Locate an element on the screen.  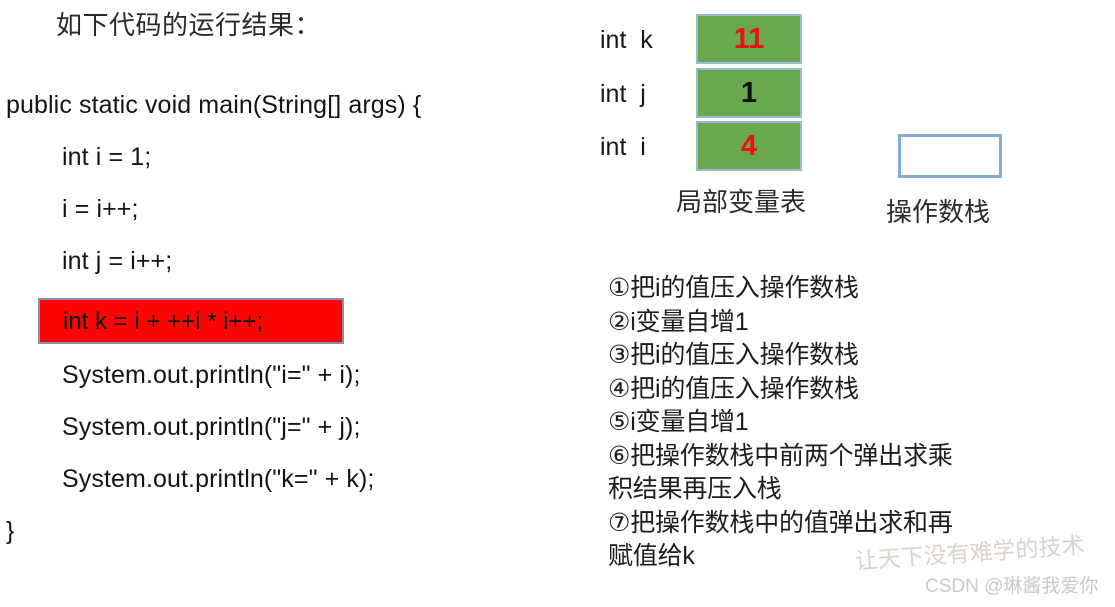
lvt-label-i: int i is located at coordinates (623, 147).